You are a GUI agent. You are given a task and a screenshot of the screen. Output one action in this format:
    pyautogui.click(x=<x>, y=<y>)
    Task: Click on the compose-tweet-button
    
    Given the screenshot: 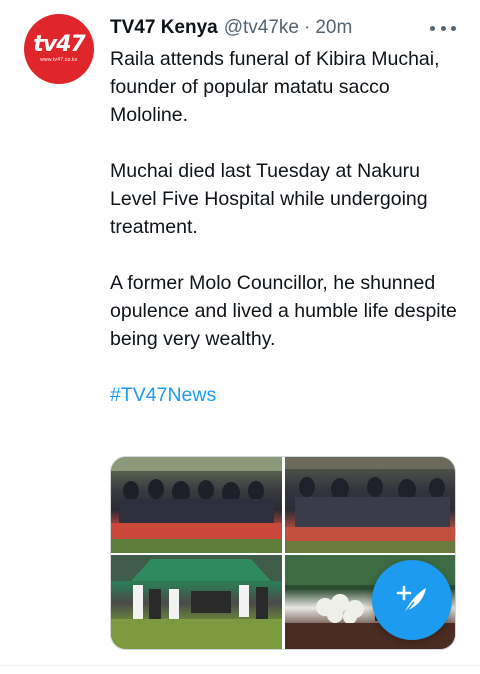 What is the action you would take?
    pyautogui.click(x=412, y=600)
    